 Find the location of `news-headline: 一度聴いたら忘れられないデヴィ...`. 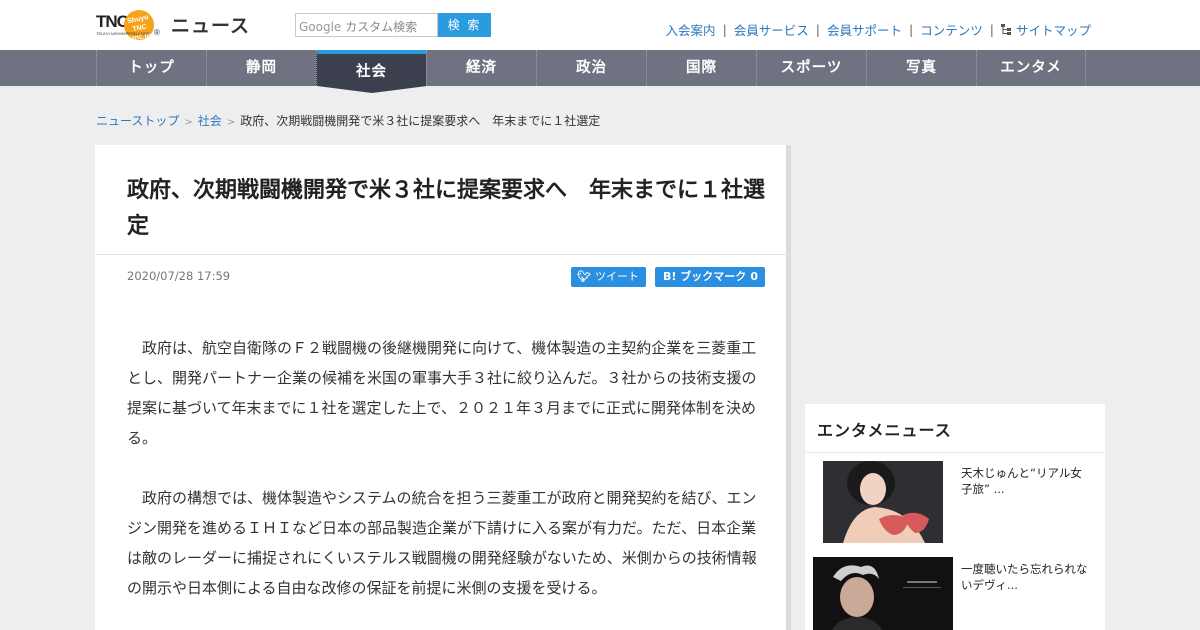

news-headline: 一度聴いたら忘れられないデヴィ... is located at coordinates (1024, 577).